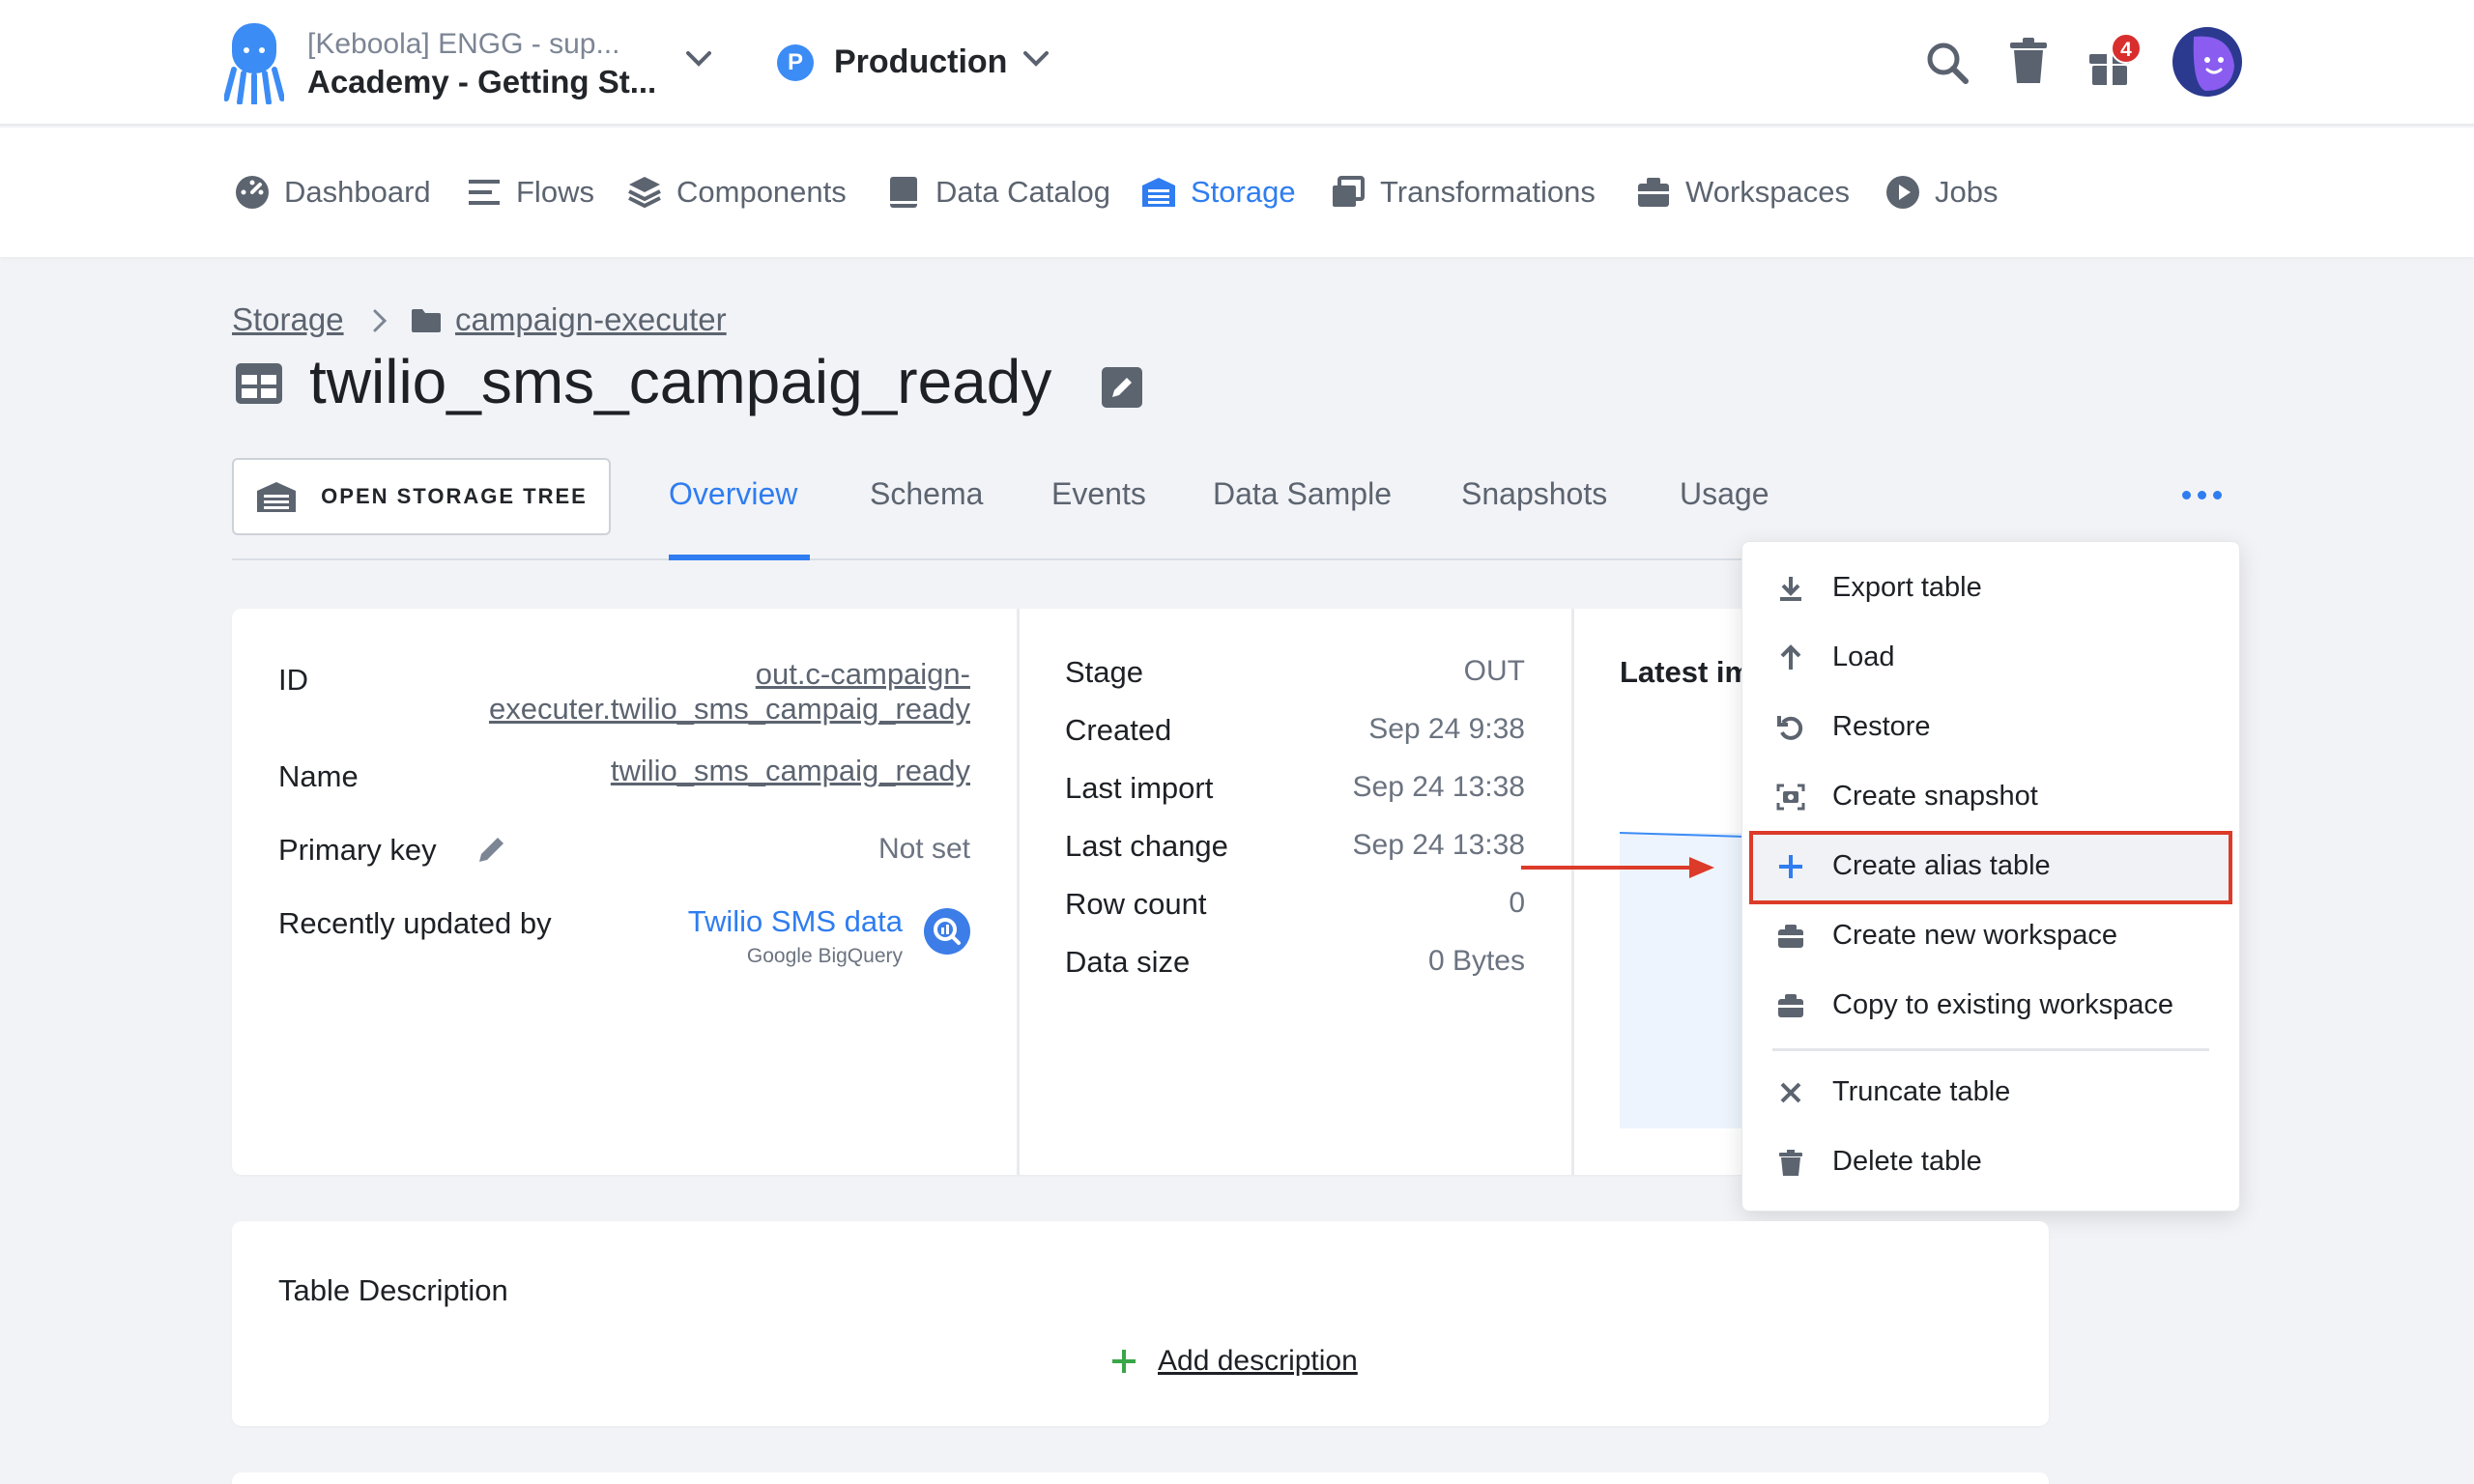  I want to click on menu-item-restore: Restore, so click(1854, 727).